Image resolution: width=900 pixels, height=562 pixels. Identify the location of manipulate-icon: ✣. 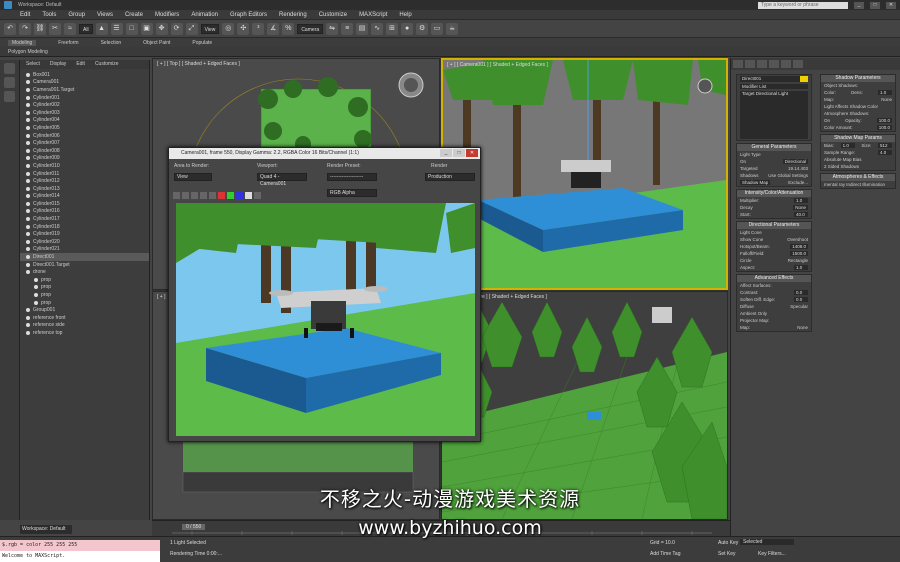
(243, 28).